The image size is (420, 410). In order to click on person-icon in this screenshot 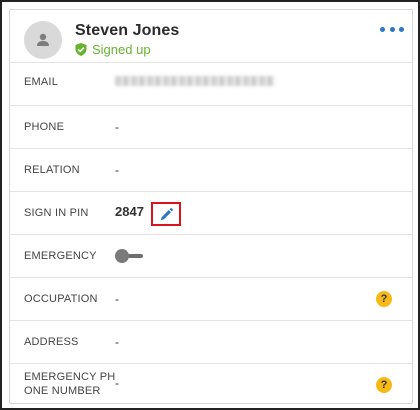, I will do `click(43, 39)`.